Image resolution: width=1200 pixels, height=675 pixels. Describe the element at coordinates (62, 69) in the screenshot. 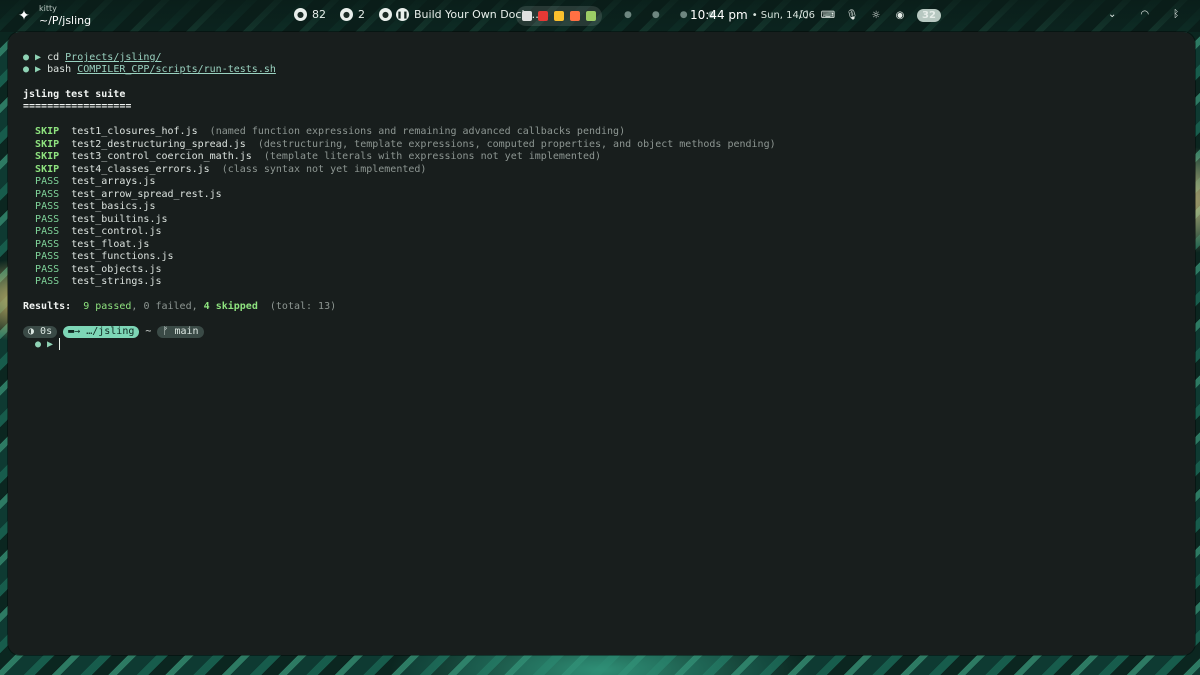

I see `cmd2-prefix: bash` at that location.